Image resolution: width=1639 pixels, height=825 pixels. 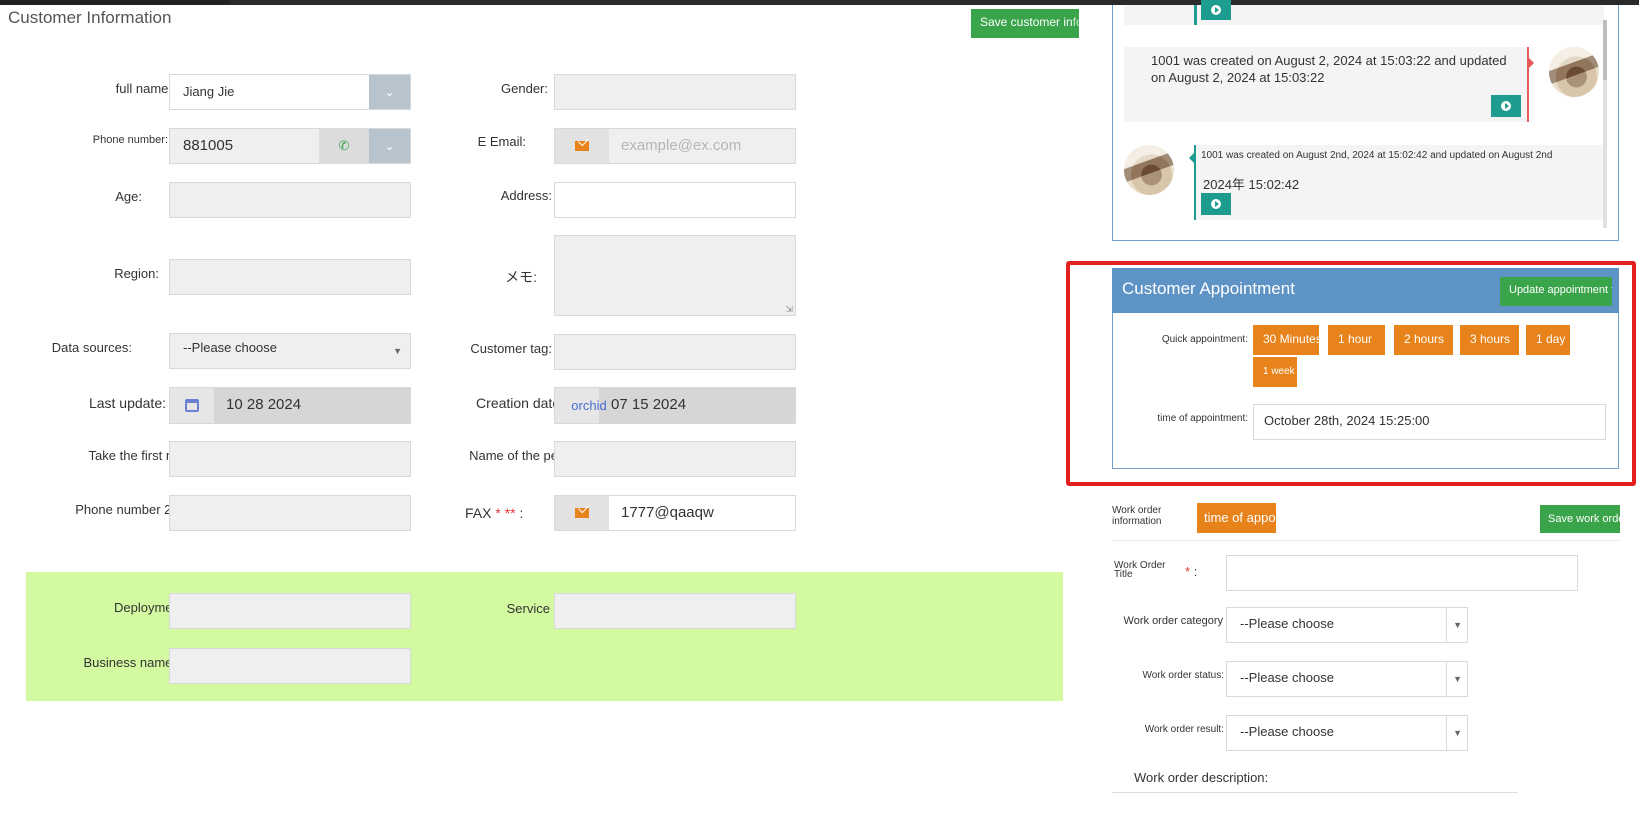 What do you see at coordinates (494, 513) in the screenshot?
I see `fax-label-group: FAX * ** :` at bounding box center [494, 513].